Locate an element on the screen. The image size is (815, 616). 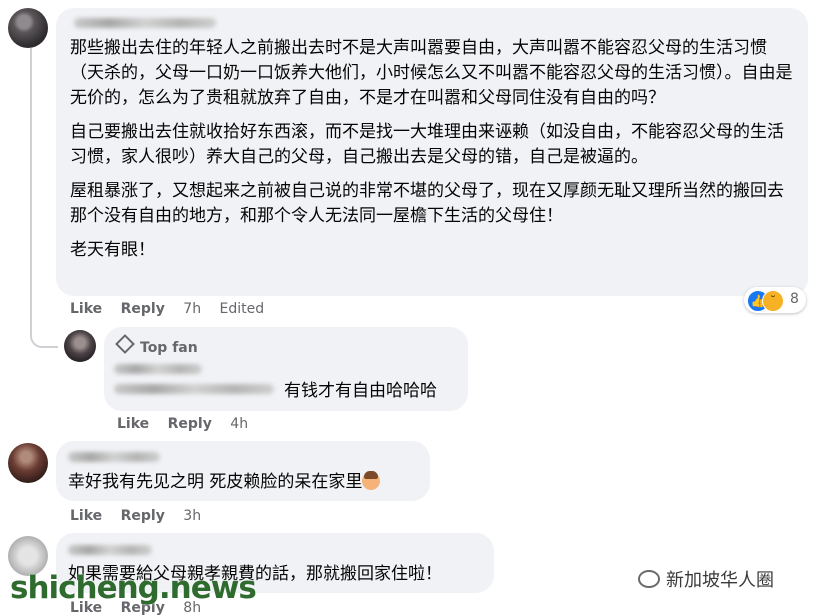
timestamp: 3h is located at coordinates (192, 516).